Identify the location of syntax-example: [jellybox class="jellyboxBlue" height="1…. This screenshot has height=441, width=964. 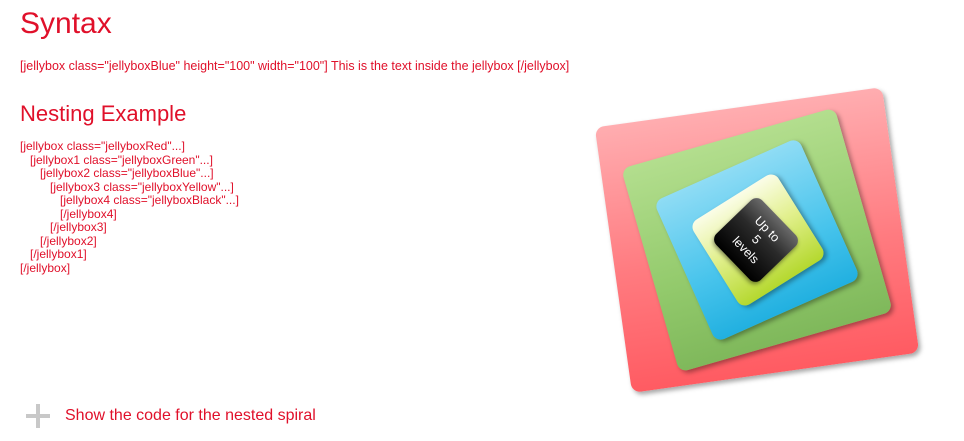
(295, 66).